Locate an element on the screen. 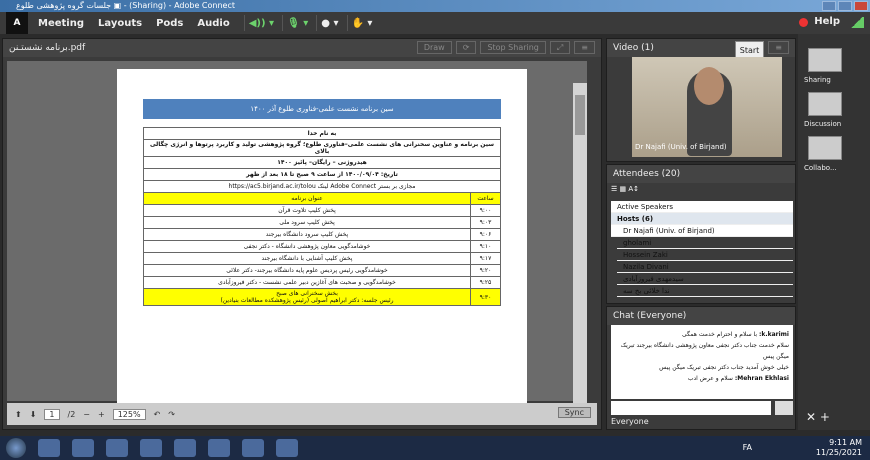 The image size is (870, 460). close-button is located at coordinates (861, 6).